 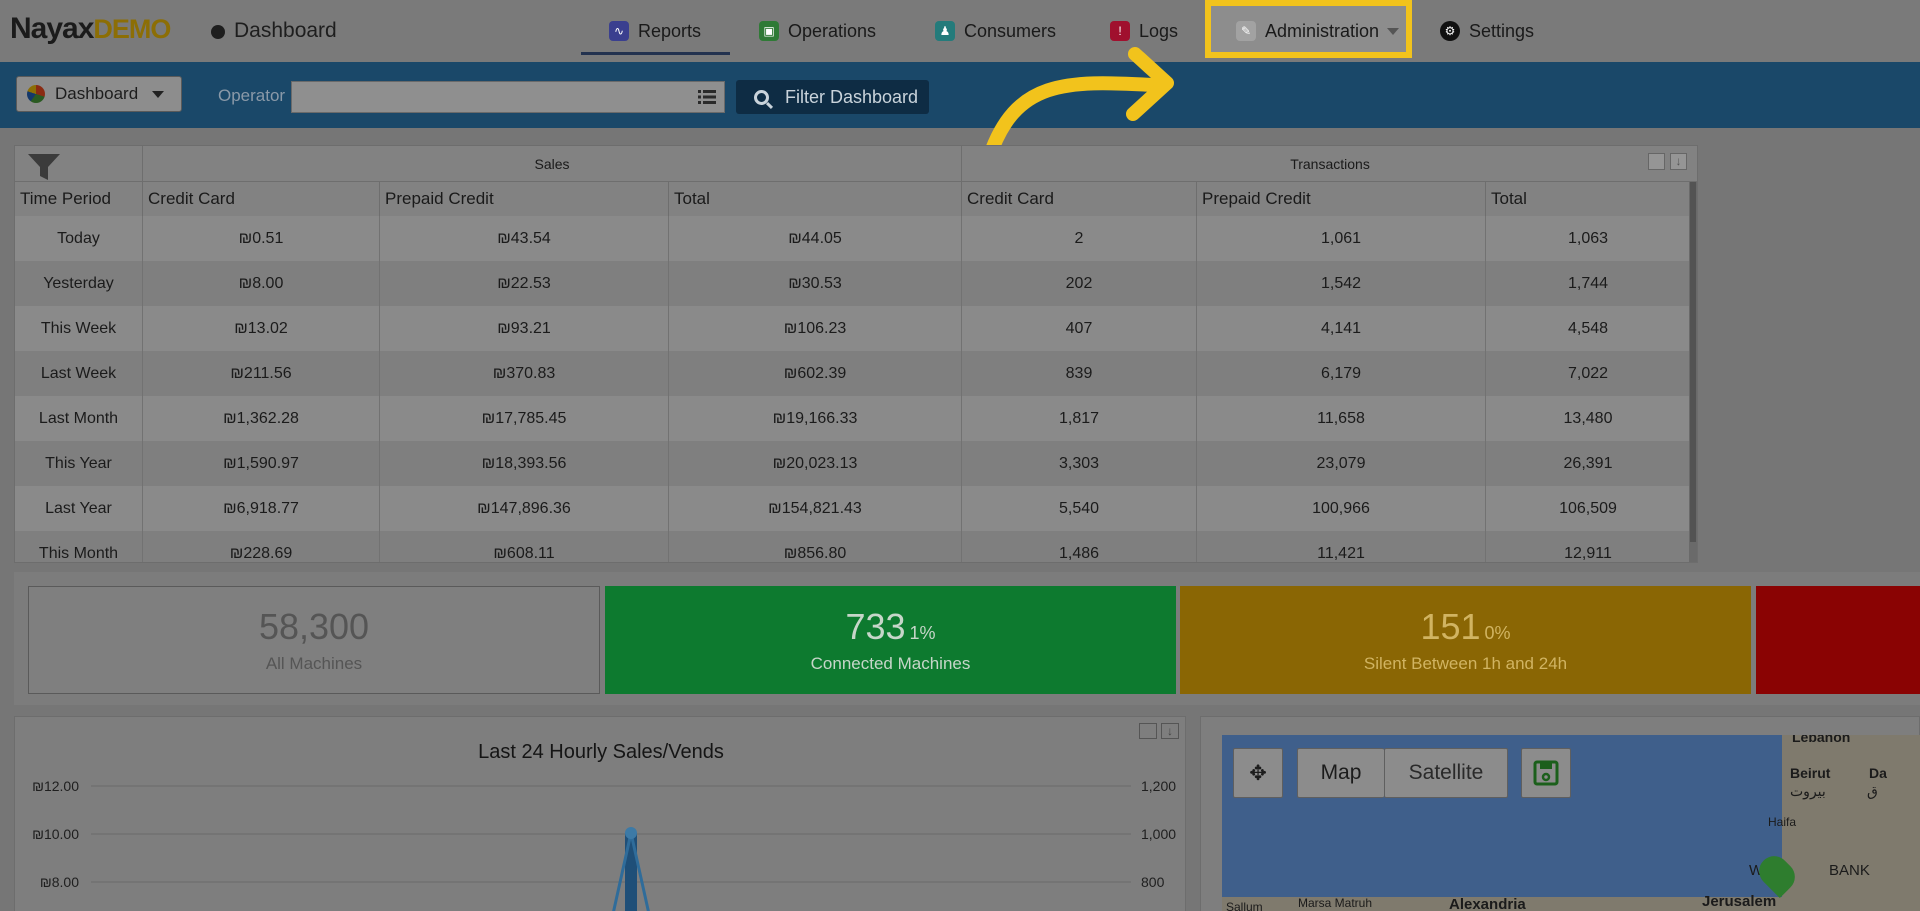 I want to click on table-cell: ₪30.53, so click(x=815, y=283).